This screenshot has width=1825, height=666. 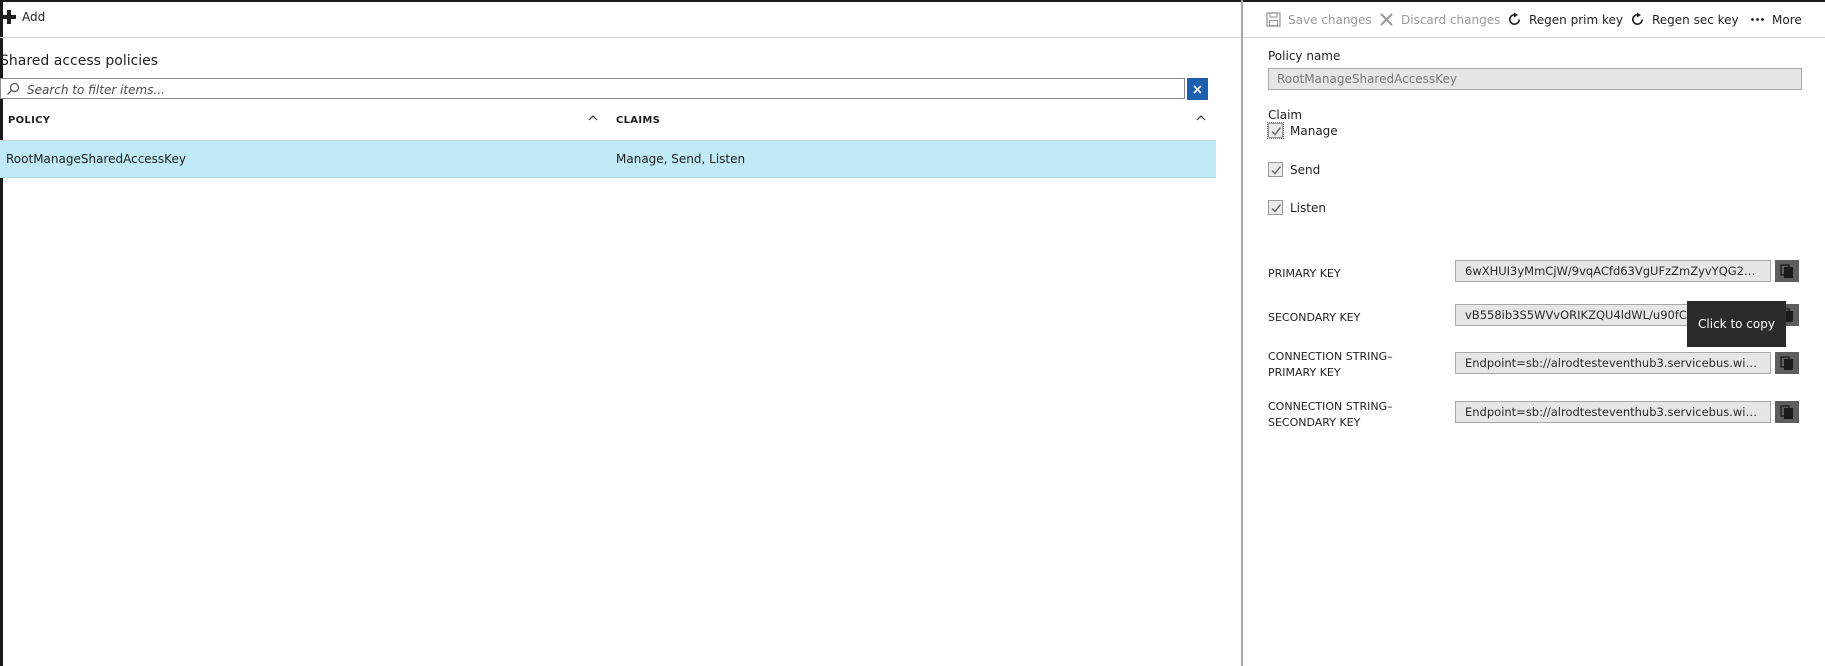 What do you see at coordinates (1308, 207) in the screenshot?
I see `claim-listen-label: Listen` at bounding box center [1308, 207].